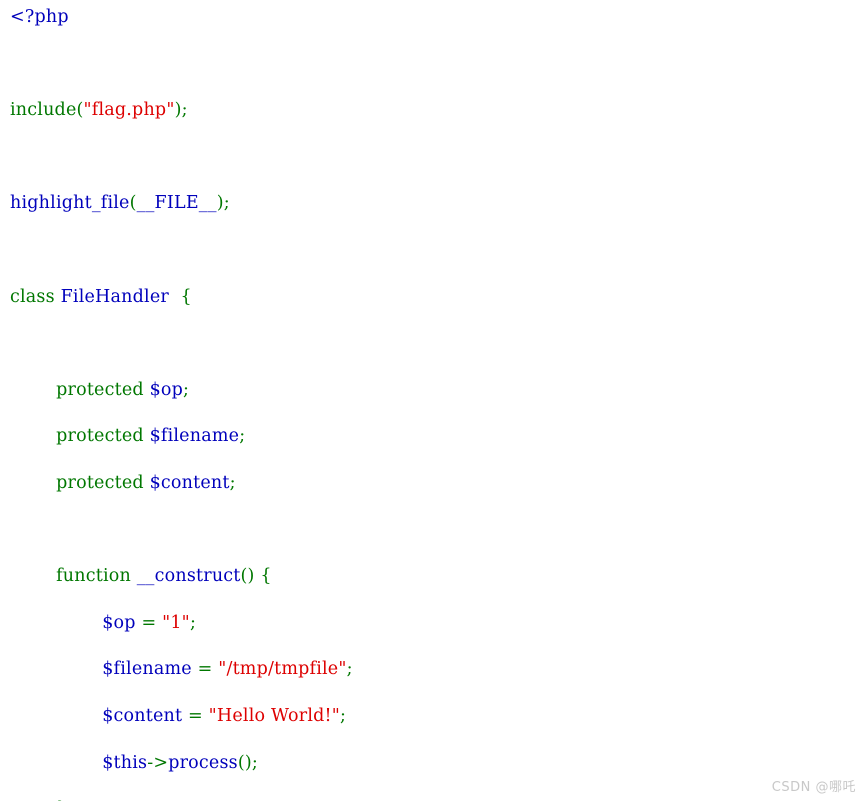 The image size is (864, 801). Describe the element at coordinates (437, 669) in the screenshot. I see `code-line: $filename = "/tmp/tmpfile";` at that location.